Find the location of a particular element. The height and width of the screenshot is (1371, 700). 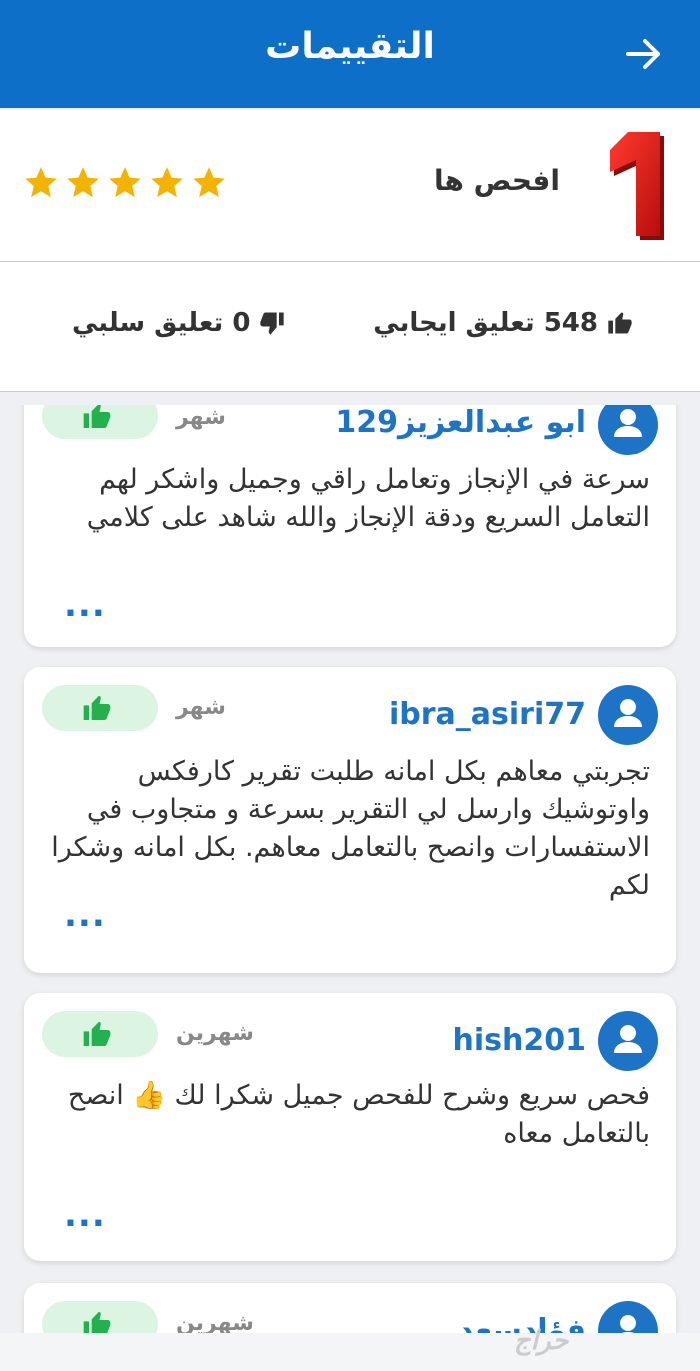

seller-logo is located at coordinates (637, 186).